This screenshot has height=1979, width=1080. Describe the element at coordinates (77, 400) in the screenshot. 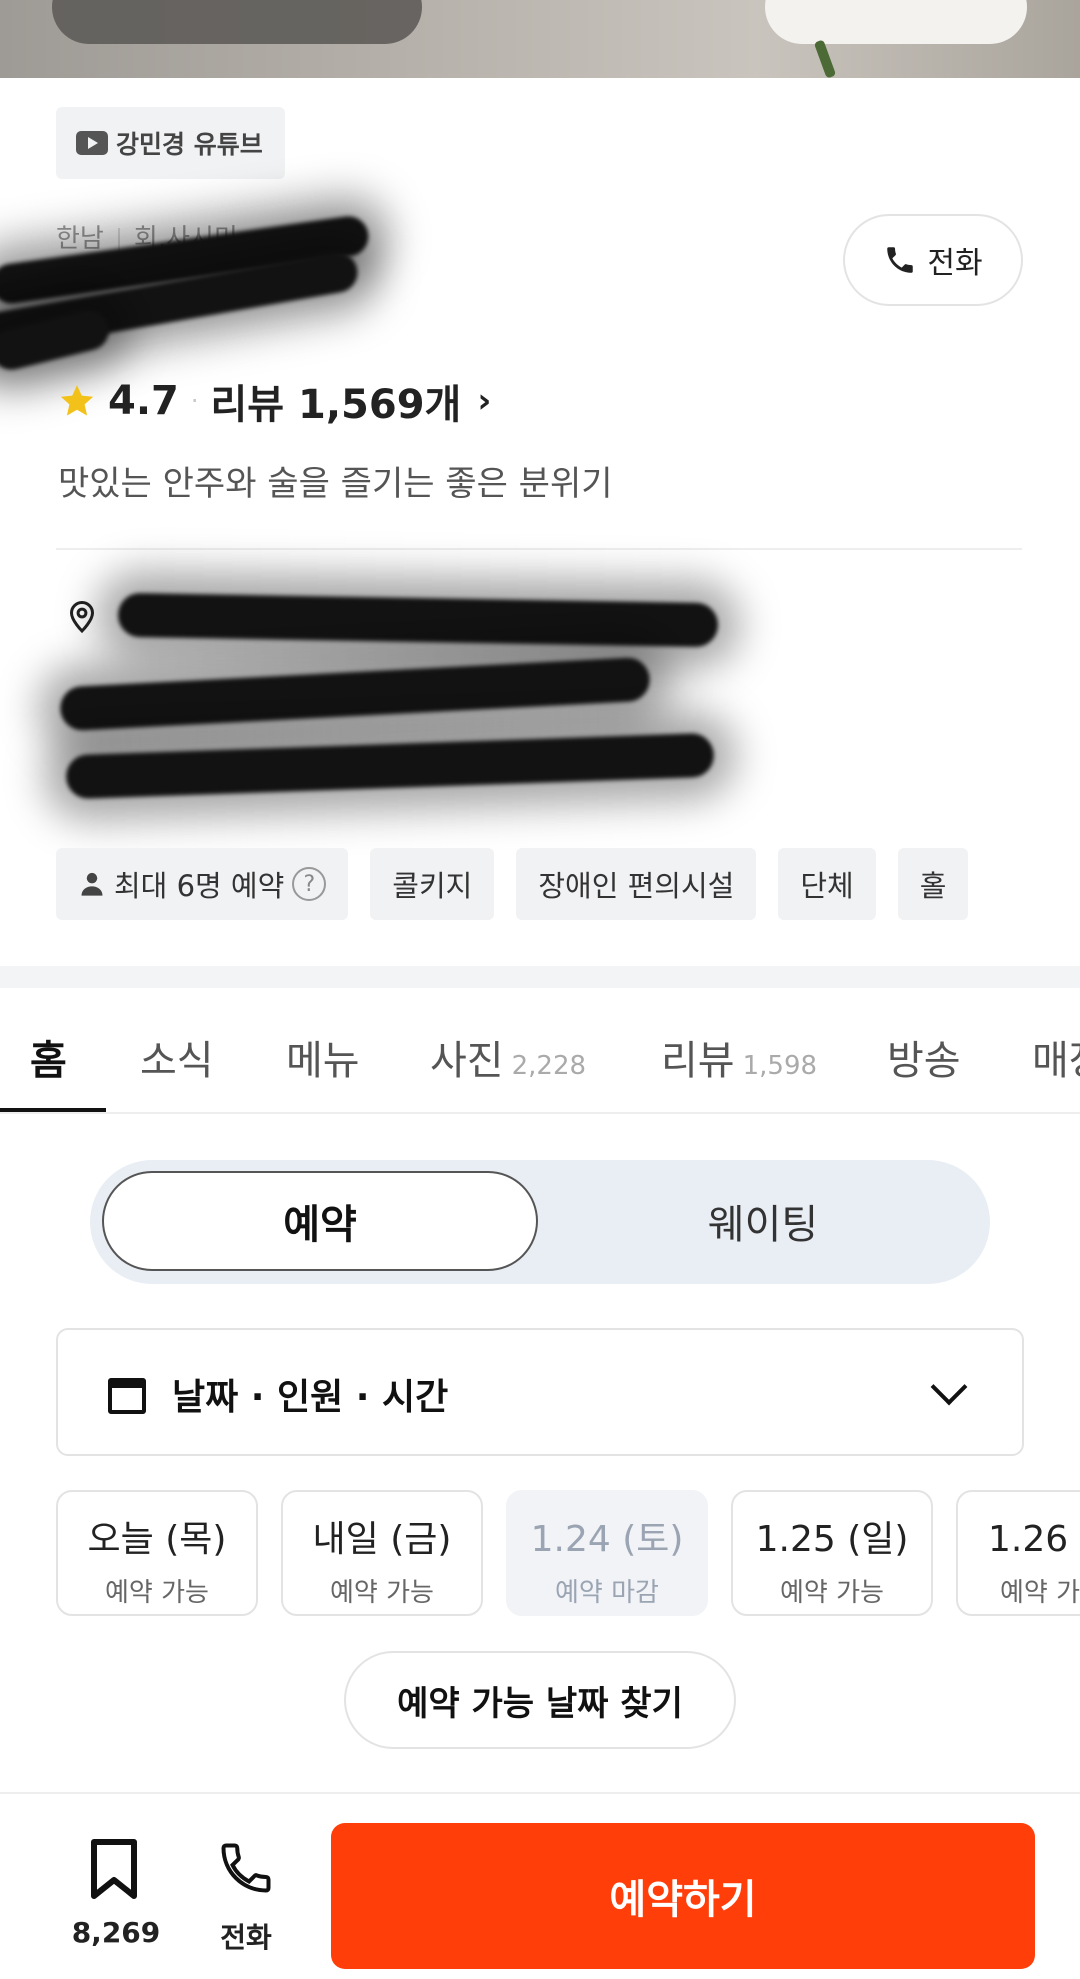

I see `star-icon` at that location.